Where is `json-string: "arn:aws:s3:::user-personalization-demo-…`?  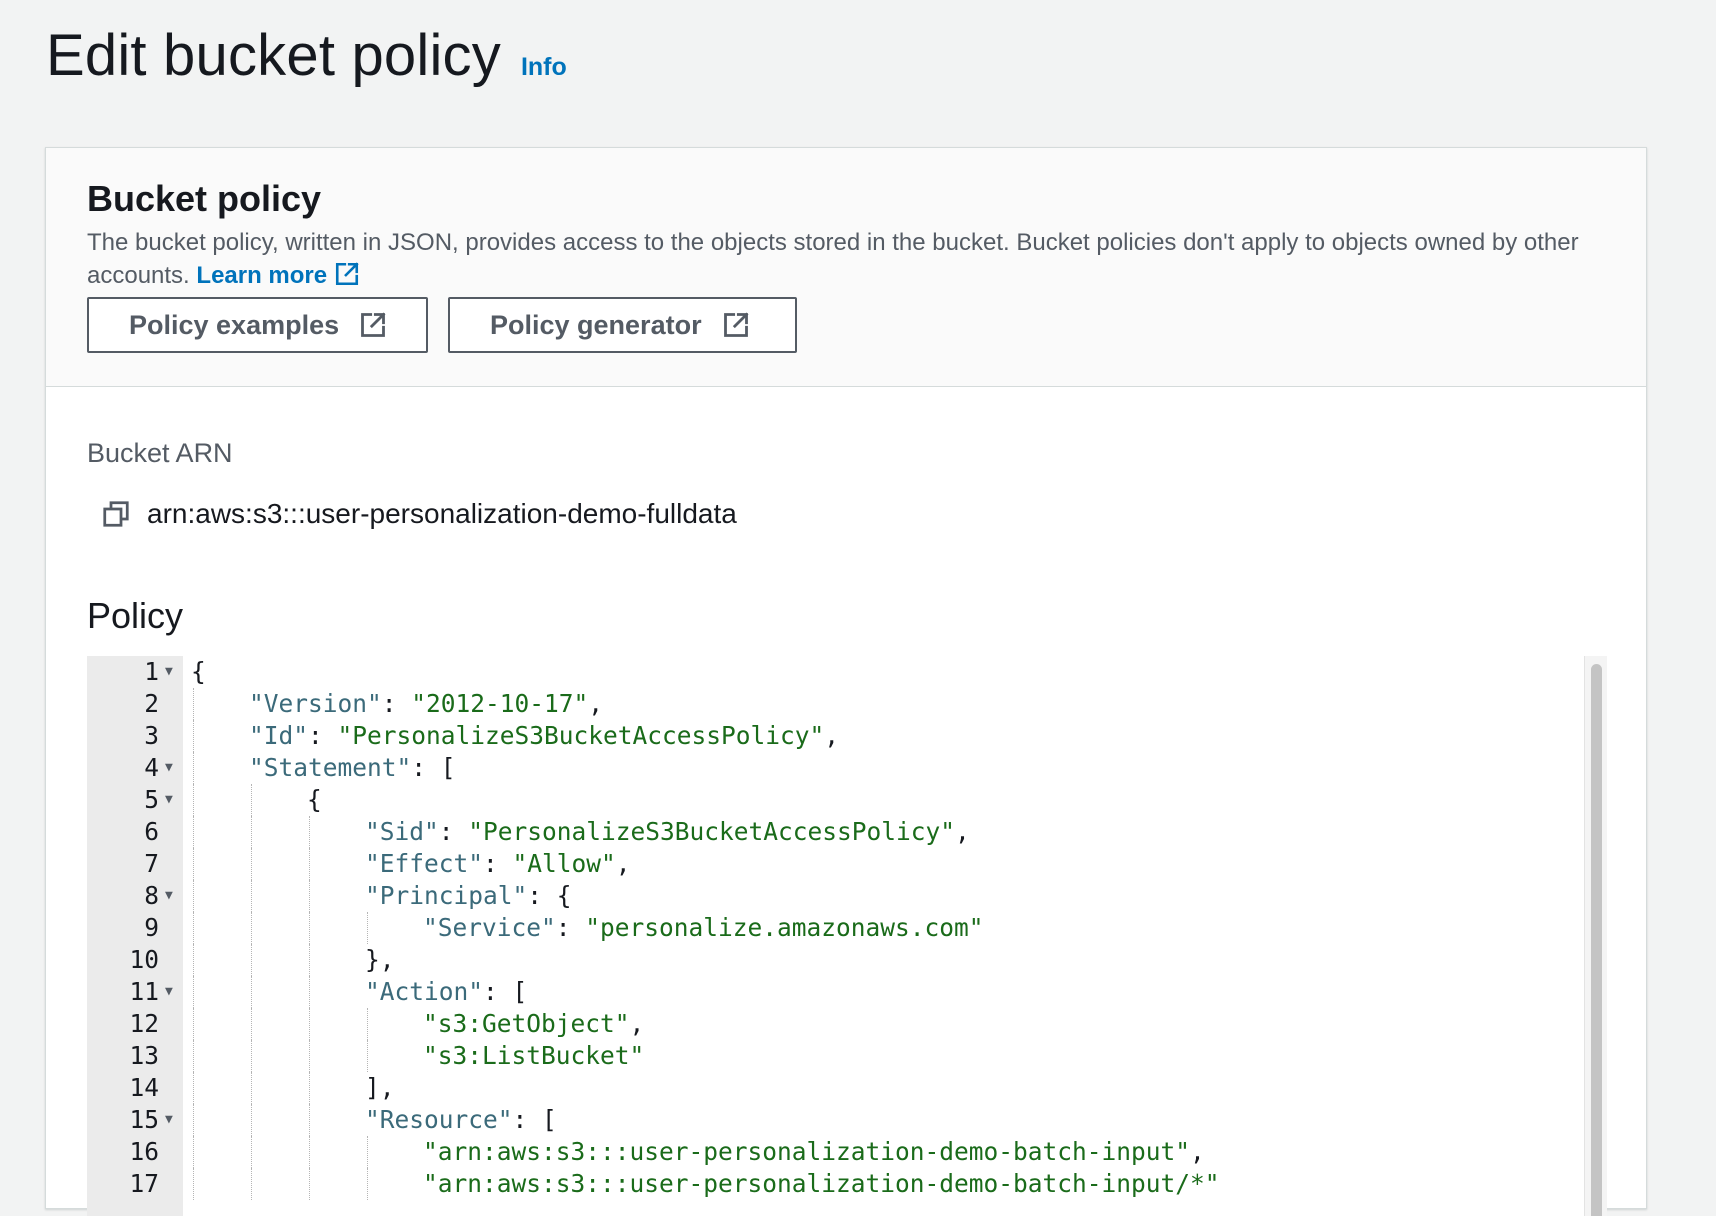
json-string: "arn:aws:s3:::user-personalization-demo-… is located at coordinates (807, 1151).